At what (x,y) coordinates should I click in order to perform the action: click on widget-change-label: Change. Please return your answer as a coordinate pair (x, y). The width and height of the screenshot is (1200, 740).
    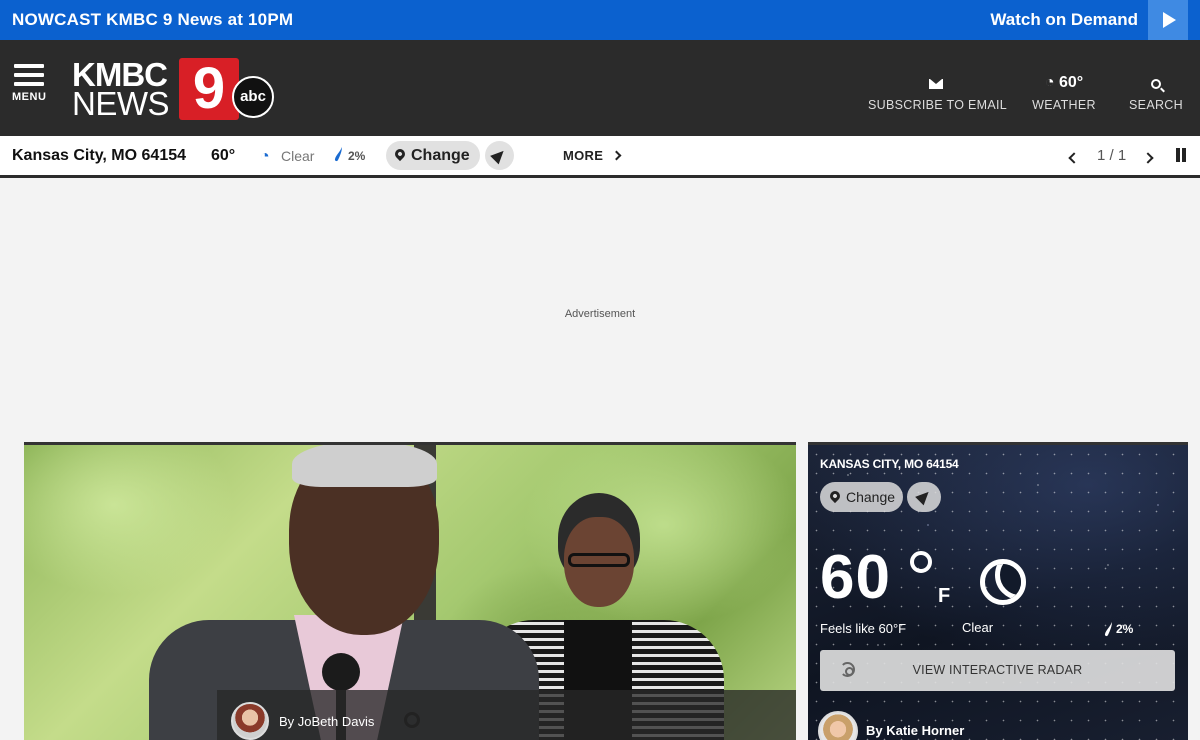
    Looking at the image, I should click on (871, 497).